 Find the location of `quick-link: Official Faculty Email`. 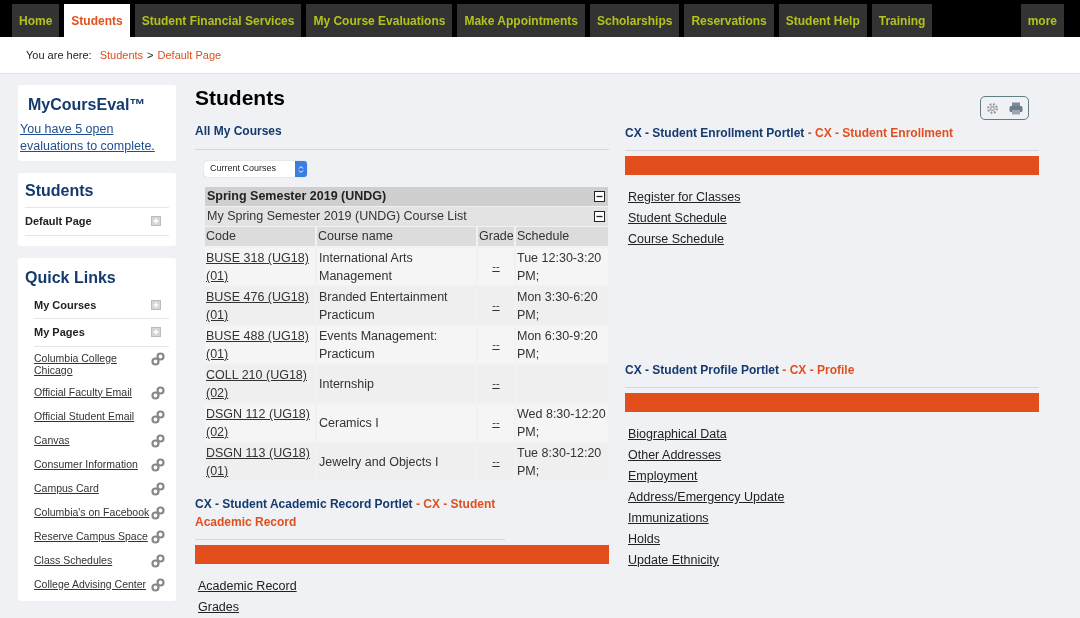

quick-link: Official Faculty Email is located at coordinates (83, 391).